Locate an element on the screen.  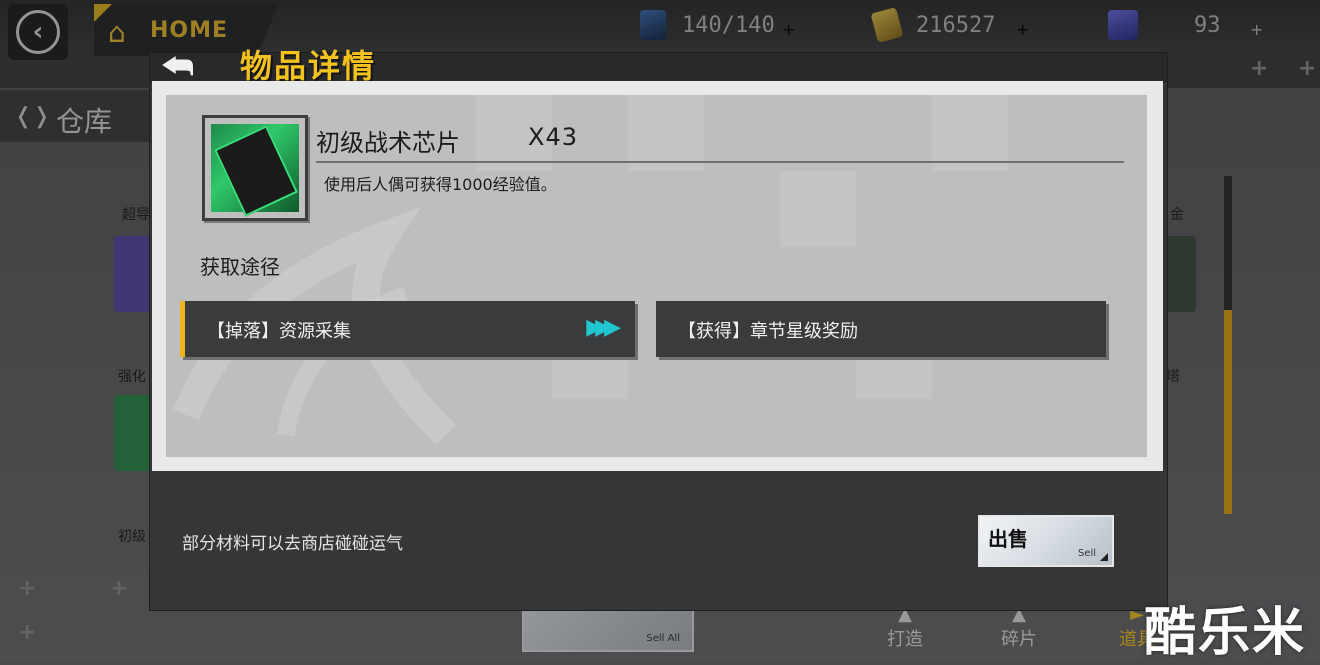
route-resource-gather: 【掉落】资源采集 ▶▶▶ is located at coordinates (407, 329).